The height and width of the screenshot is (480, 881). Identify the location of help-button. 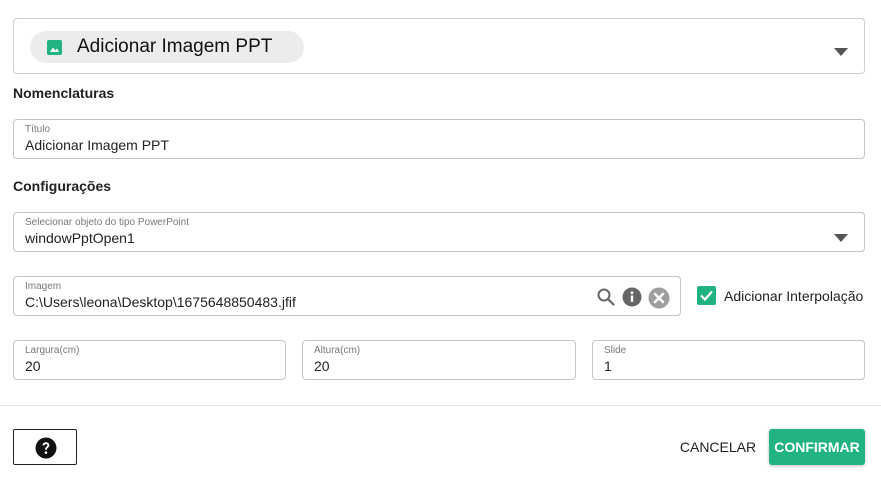
(45, 447).